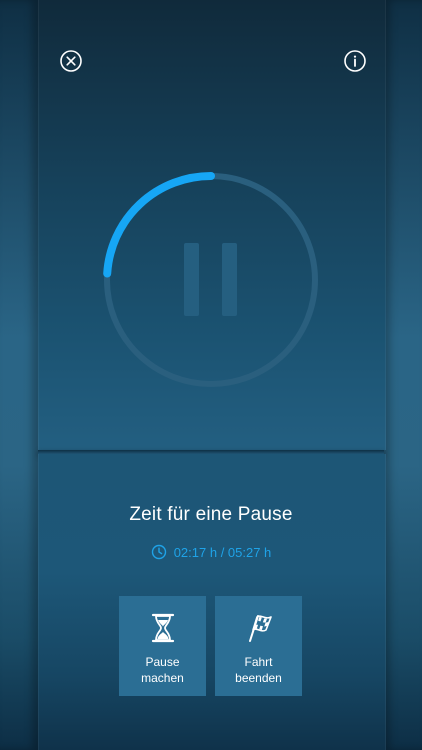 This screenshot has width=422, height=750. I want to click on info-button, so click(355, 61).